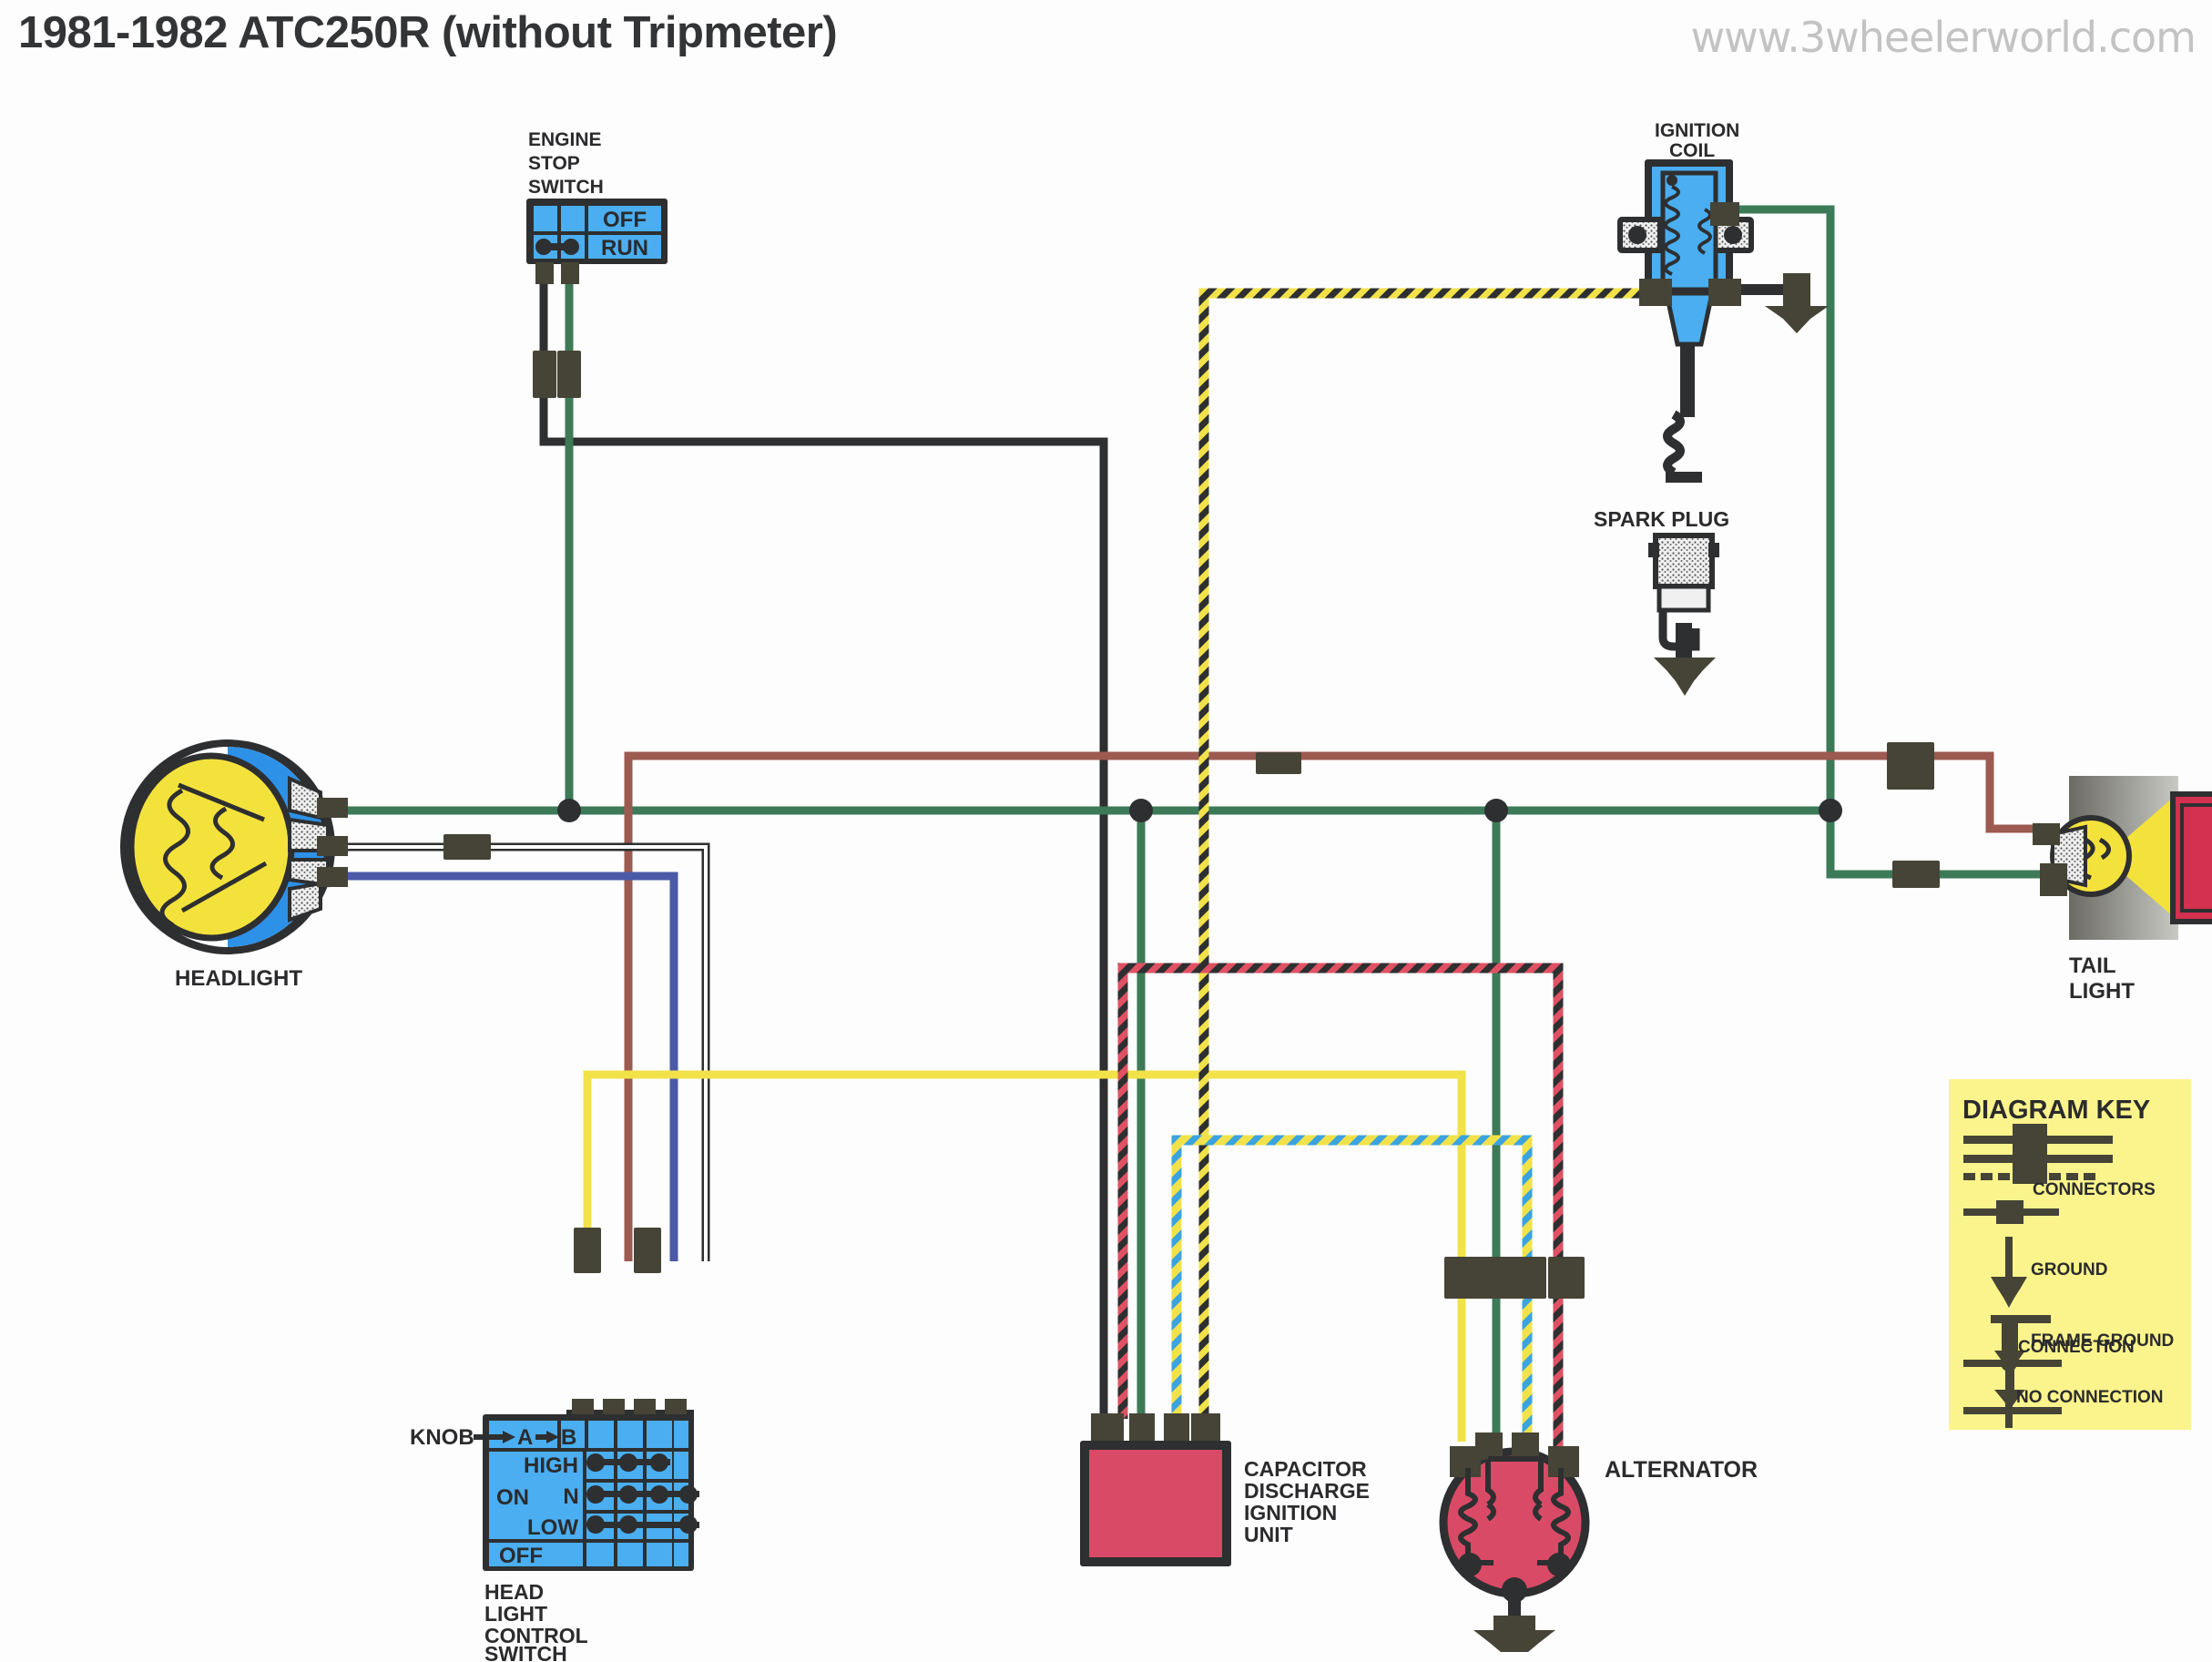 This screenshot has height=1662, width=2212. Describe the element at coordinates (1697, 130) in the screenshot. I see `ignition-coil-label-1: IGNITION` at that location.